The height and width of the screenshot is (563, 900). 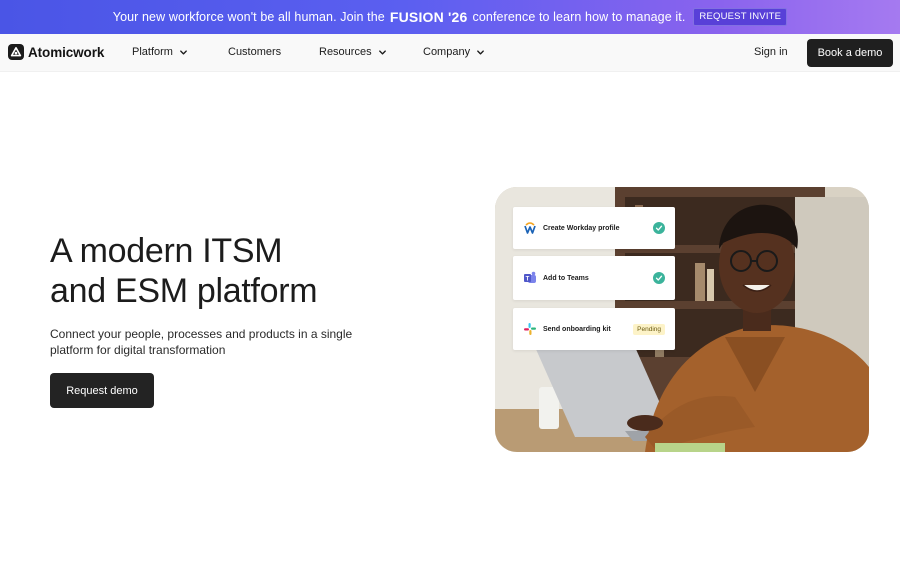 I want to click on atomicwork-logo-icon, so click(x=16, y=52).